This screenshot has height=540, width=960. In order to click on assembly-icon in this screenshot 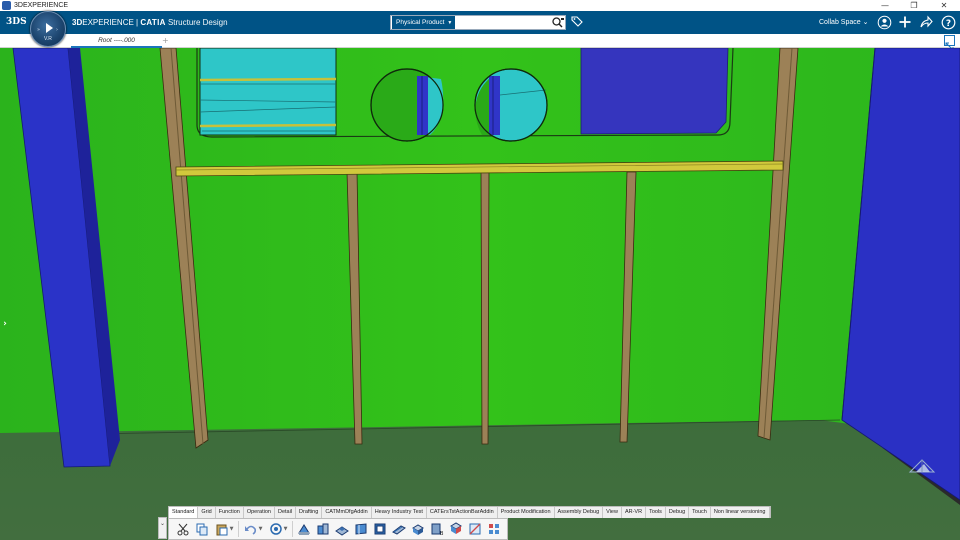, I will do `click(323, 529)`.